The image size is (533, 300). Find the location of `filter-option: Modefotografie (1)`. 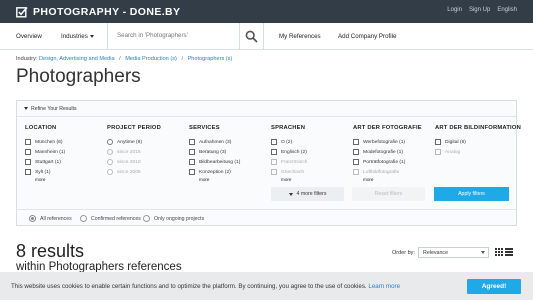

filter-option: Modefotografie (1) is located at coordinates (387, 152).